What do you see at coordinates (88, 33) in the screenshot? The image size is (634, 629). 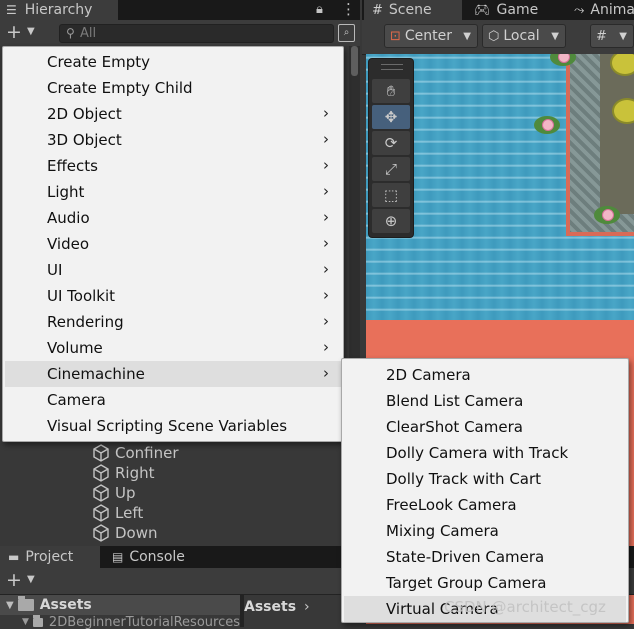 I see `search-placeholder: All` at bounding box center [88, 33].